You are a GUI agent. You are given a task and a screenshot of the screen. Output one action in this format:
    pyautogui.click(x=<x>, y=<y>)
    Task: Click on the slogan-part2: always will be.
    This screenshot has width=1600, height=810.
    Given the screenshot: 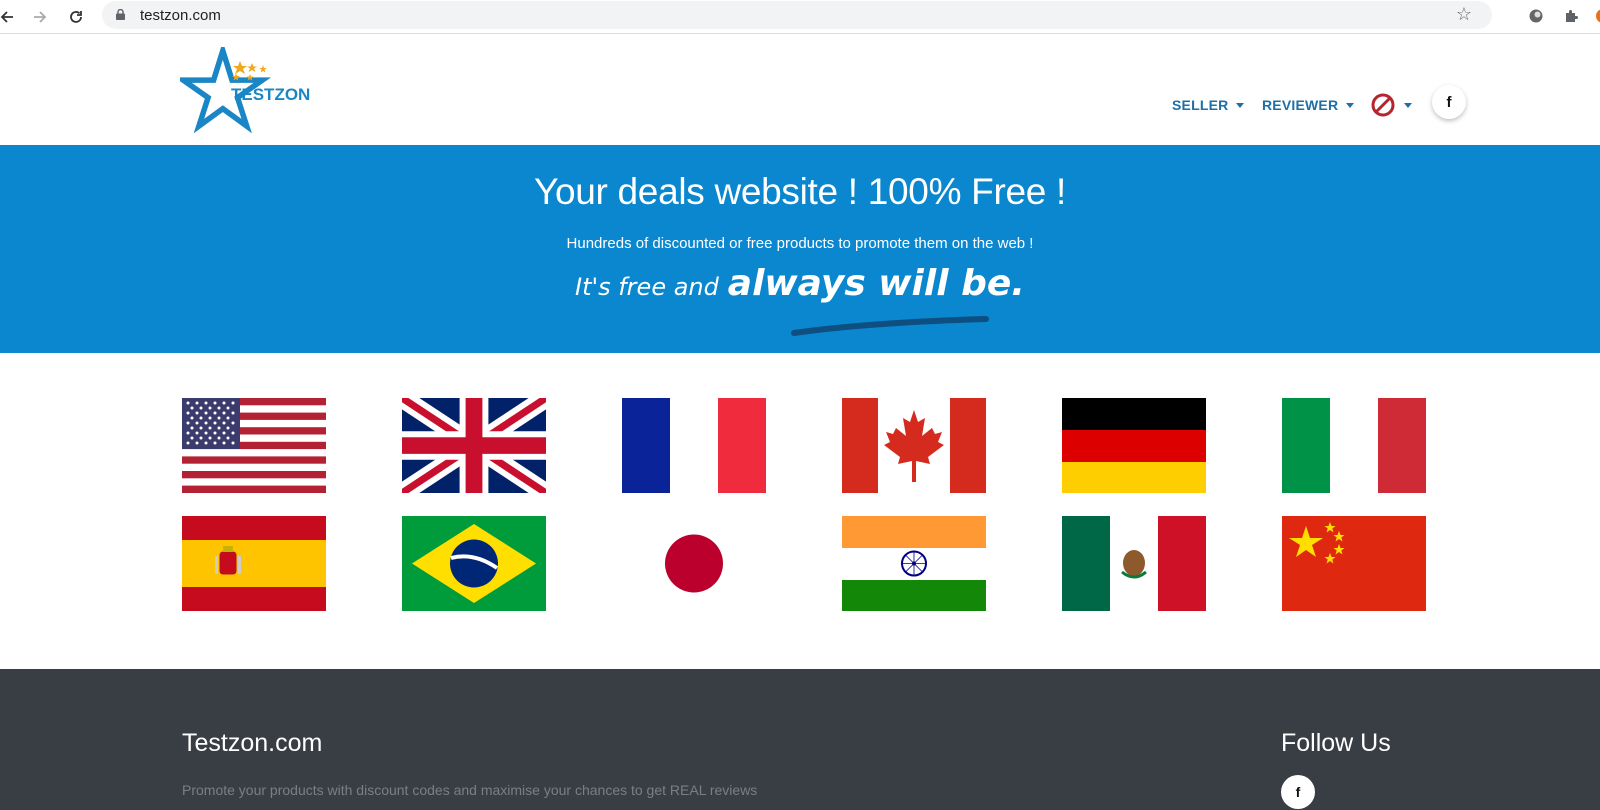 What is the action you would take?
    pyautogui.click(x=876, y=283)
    